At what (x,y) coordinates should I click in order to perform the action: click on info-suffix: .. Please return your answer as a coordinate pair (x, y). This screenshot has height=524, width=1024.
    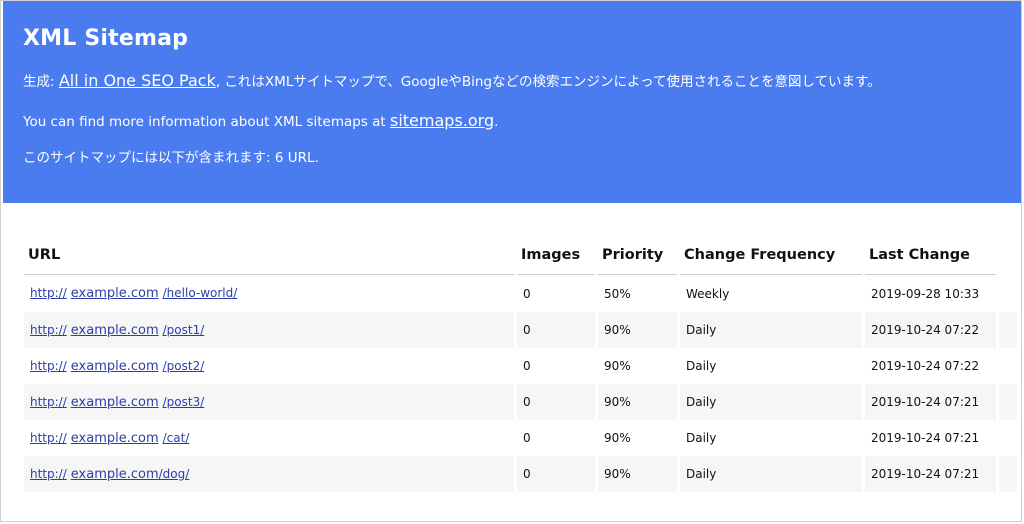
    Looking at the image, I should click on (496, 122).